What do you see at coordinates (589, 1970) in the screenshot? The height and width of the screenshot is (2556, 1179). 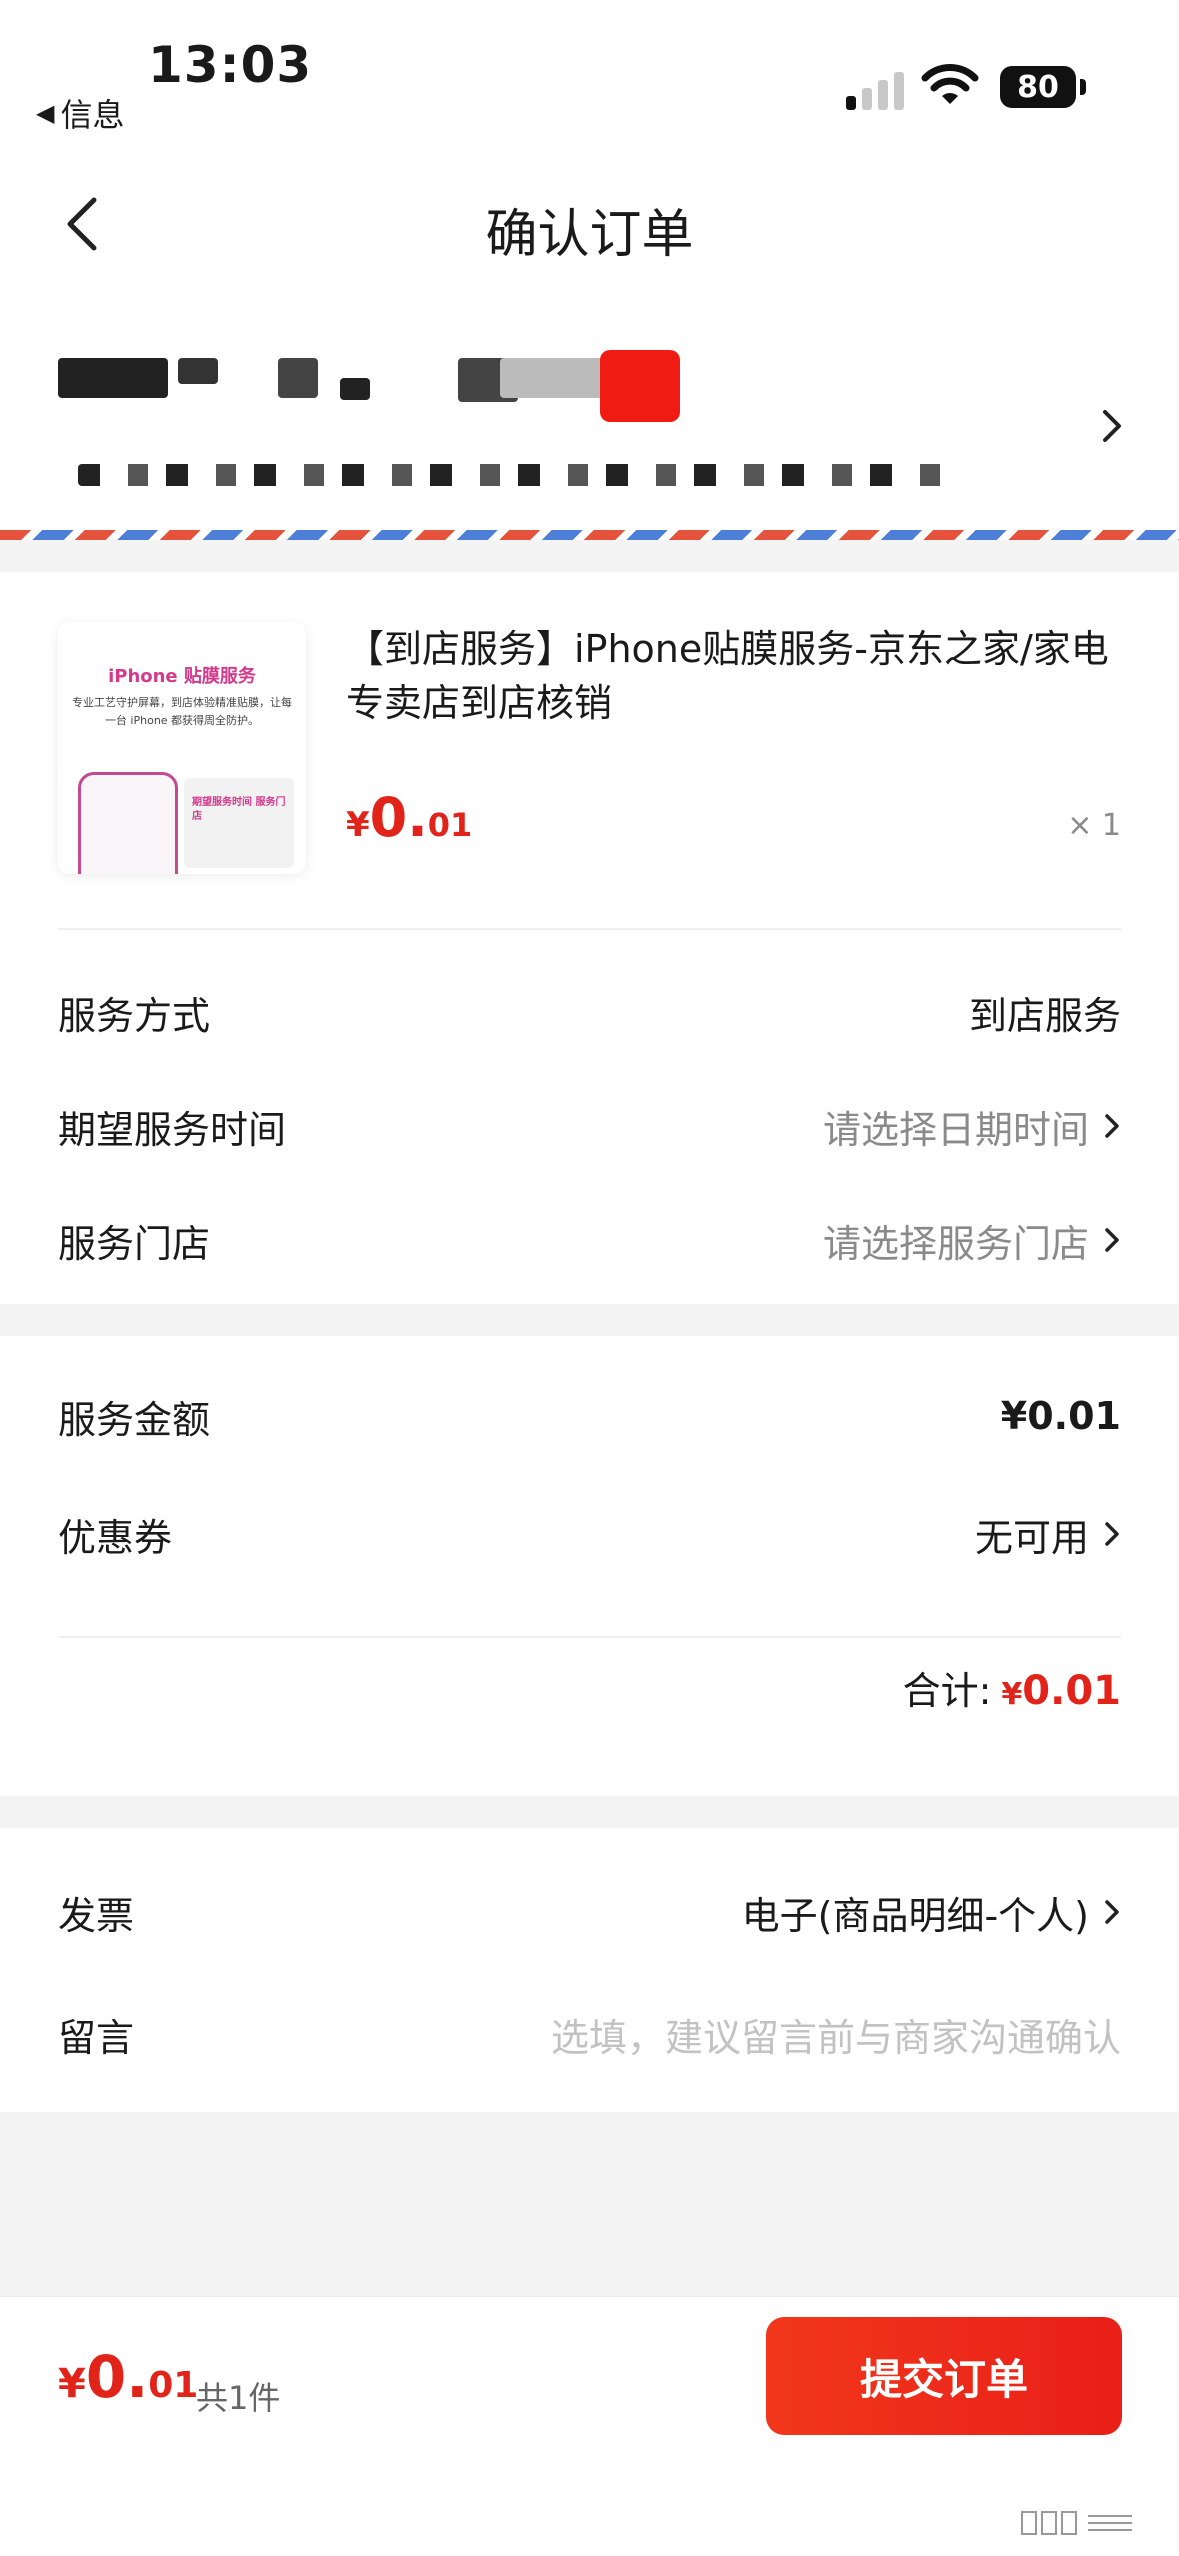 I see `extras-card: 发票 电子(商品明细-个人) 留言 选填，建议留言前与商家沟通确认` at bounding box center [589, 1970].